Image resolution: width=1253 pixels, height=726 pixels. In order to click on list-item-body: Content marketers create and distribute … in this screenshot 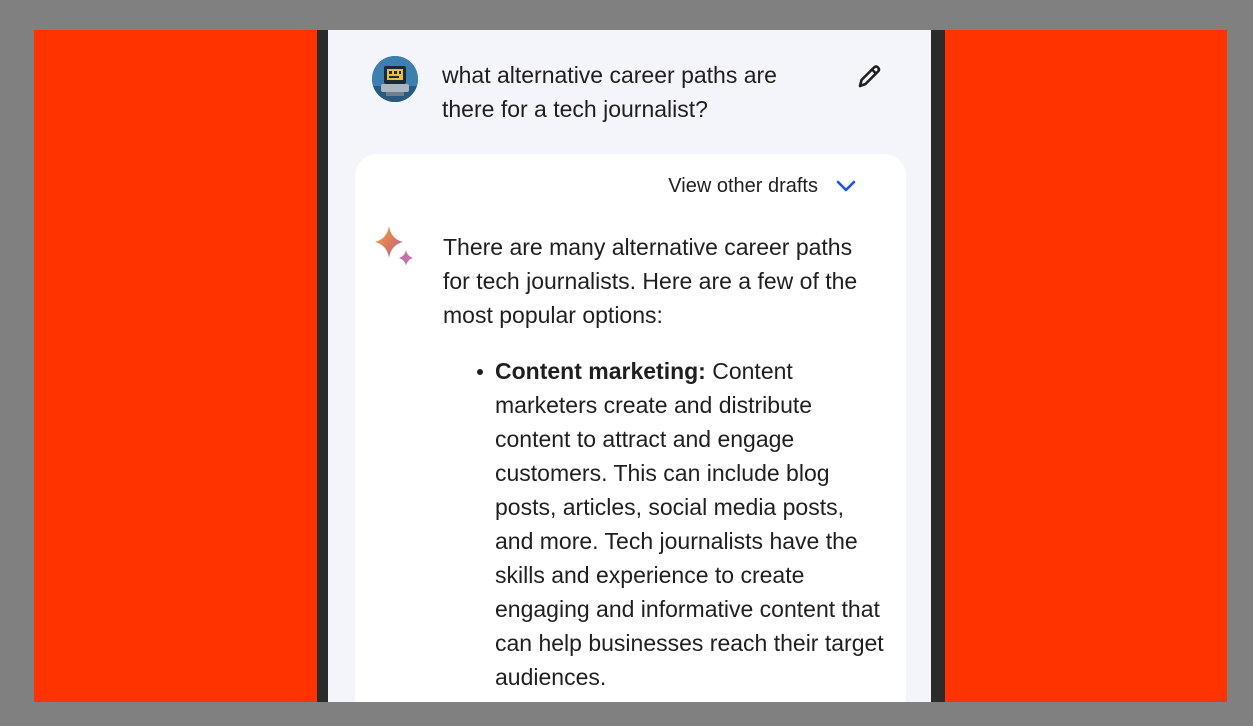, I will do `click(689, 524)`.